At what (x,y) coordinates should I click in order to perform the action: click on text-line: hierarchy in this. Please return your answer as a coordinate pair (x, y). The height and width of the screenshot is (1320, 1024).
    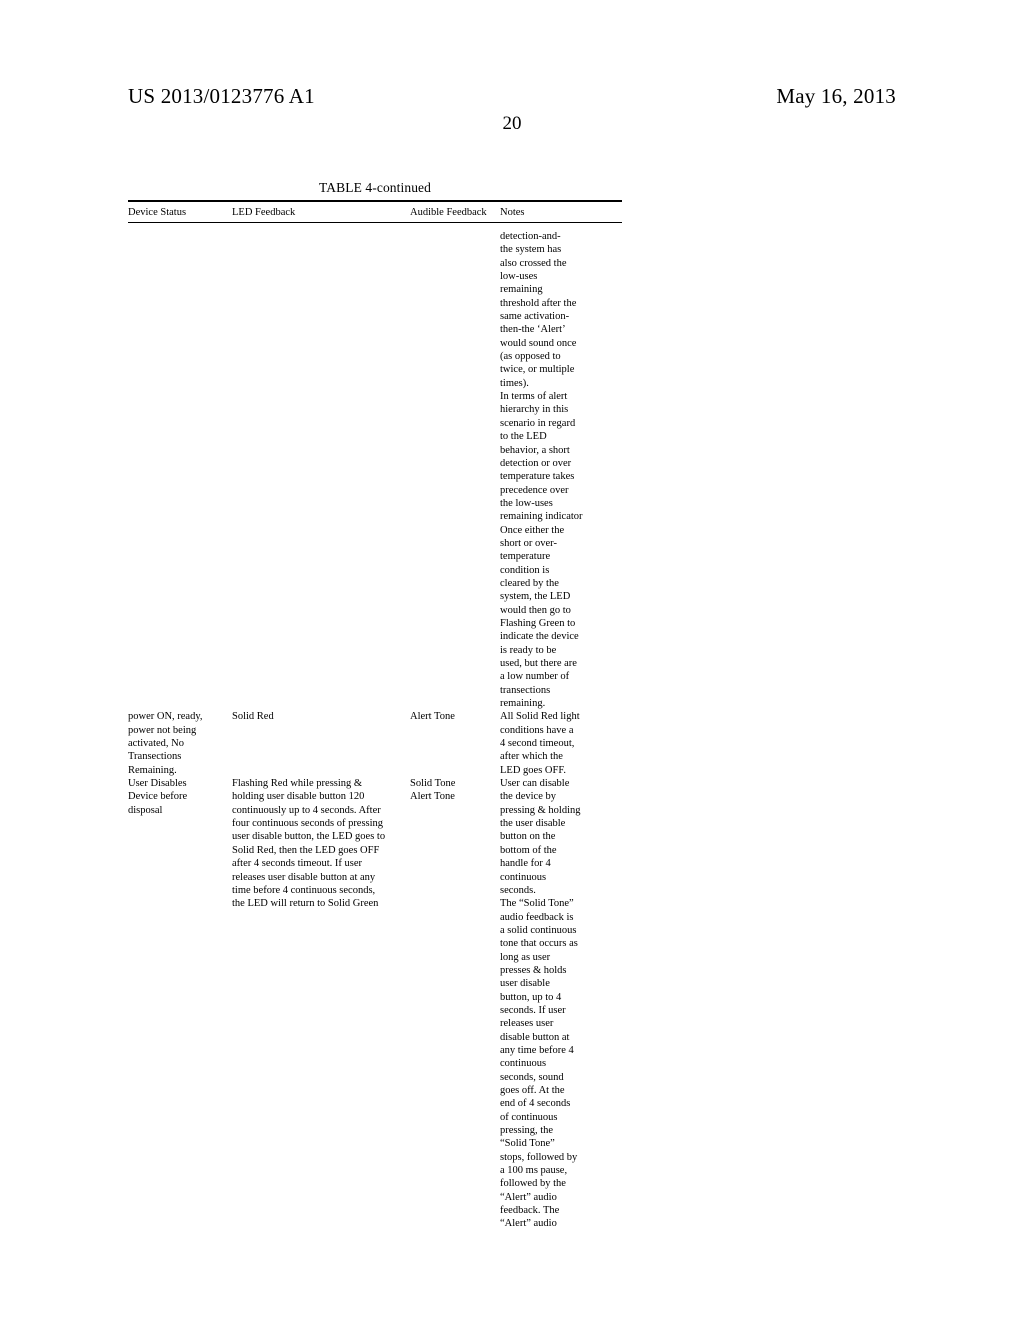
    Looking at the image, I should click on (534, 410).